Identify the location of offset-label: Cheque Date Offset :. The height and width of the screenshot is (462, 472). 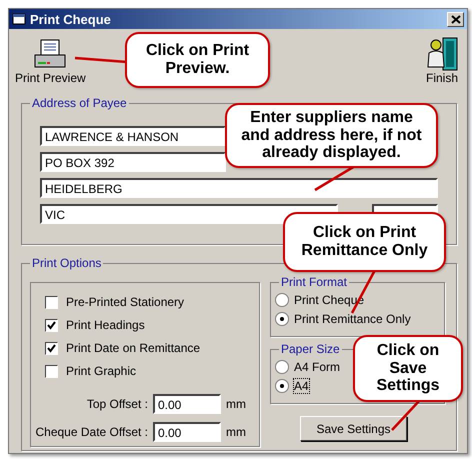
(91, 432).